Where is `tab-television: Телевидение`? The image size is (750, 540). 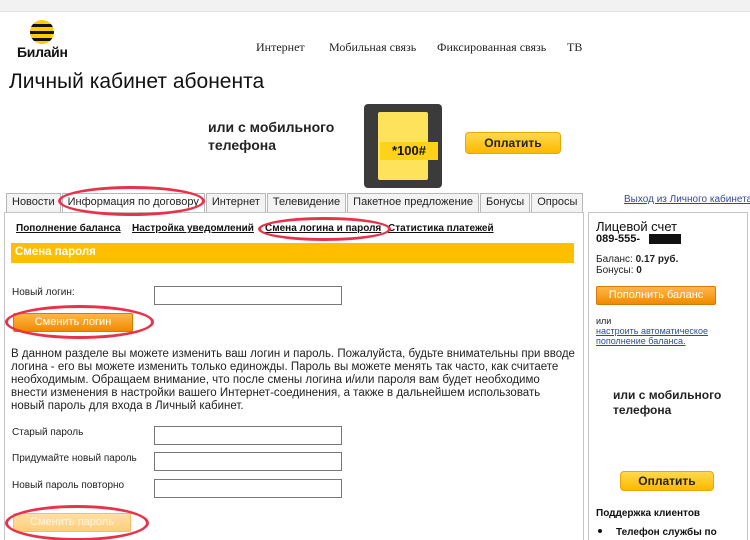 tab-television: Телевидение is located at coordinates (306, 202).